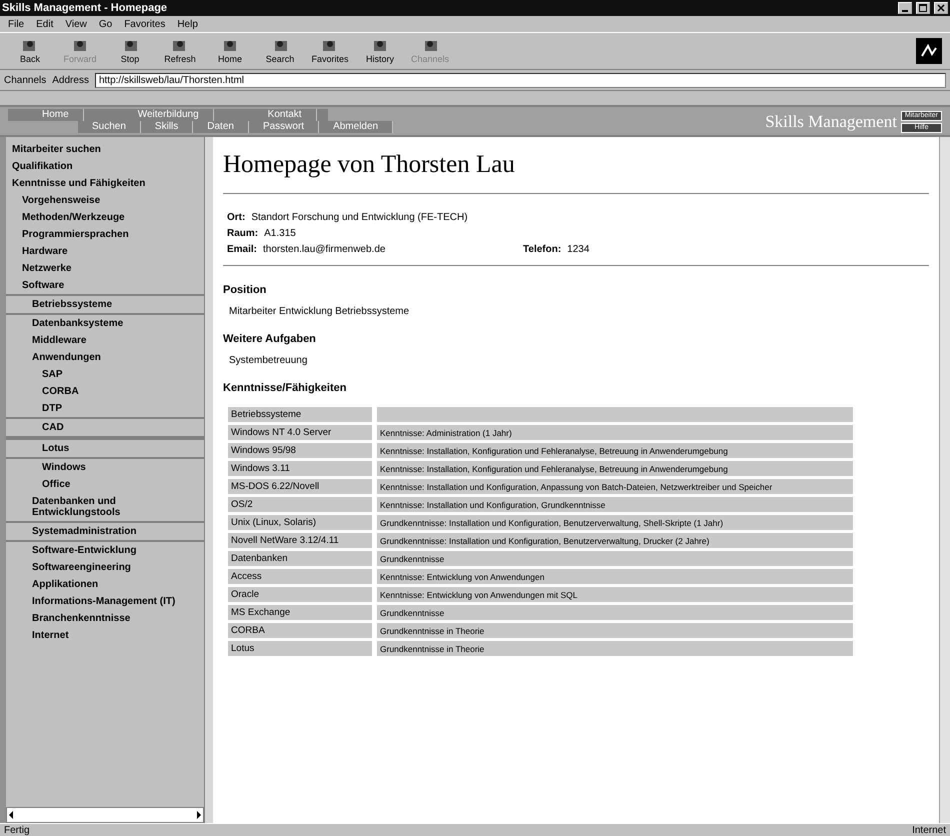  I want to click on sidebar-link: CORBA, so click(105, 391).